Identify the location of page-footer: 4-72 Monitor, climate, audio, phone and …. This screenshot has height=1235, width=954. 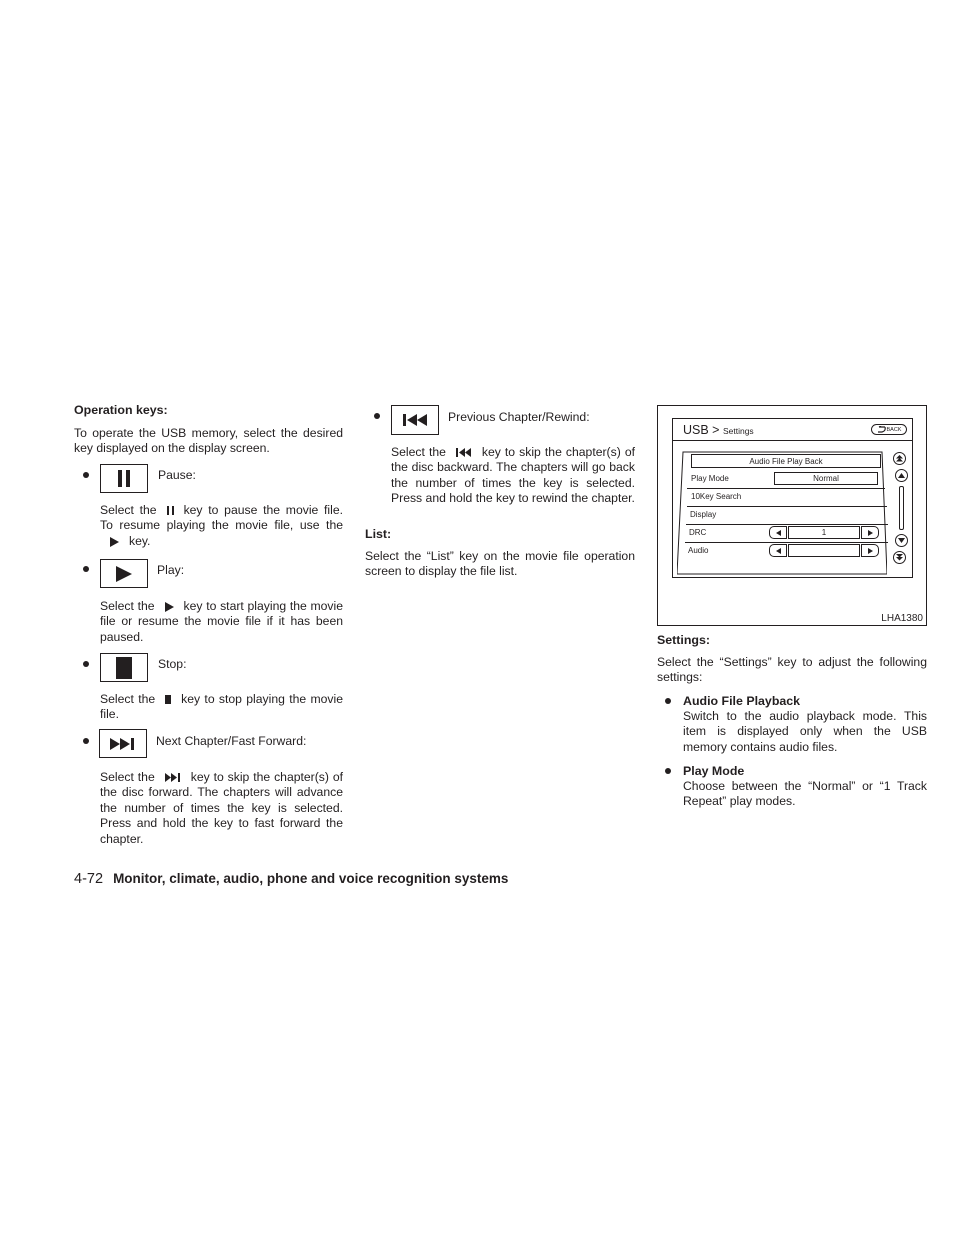
(291, 879).